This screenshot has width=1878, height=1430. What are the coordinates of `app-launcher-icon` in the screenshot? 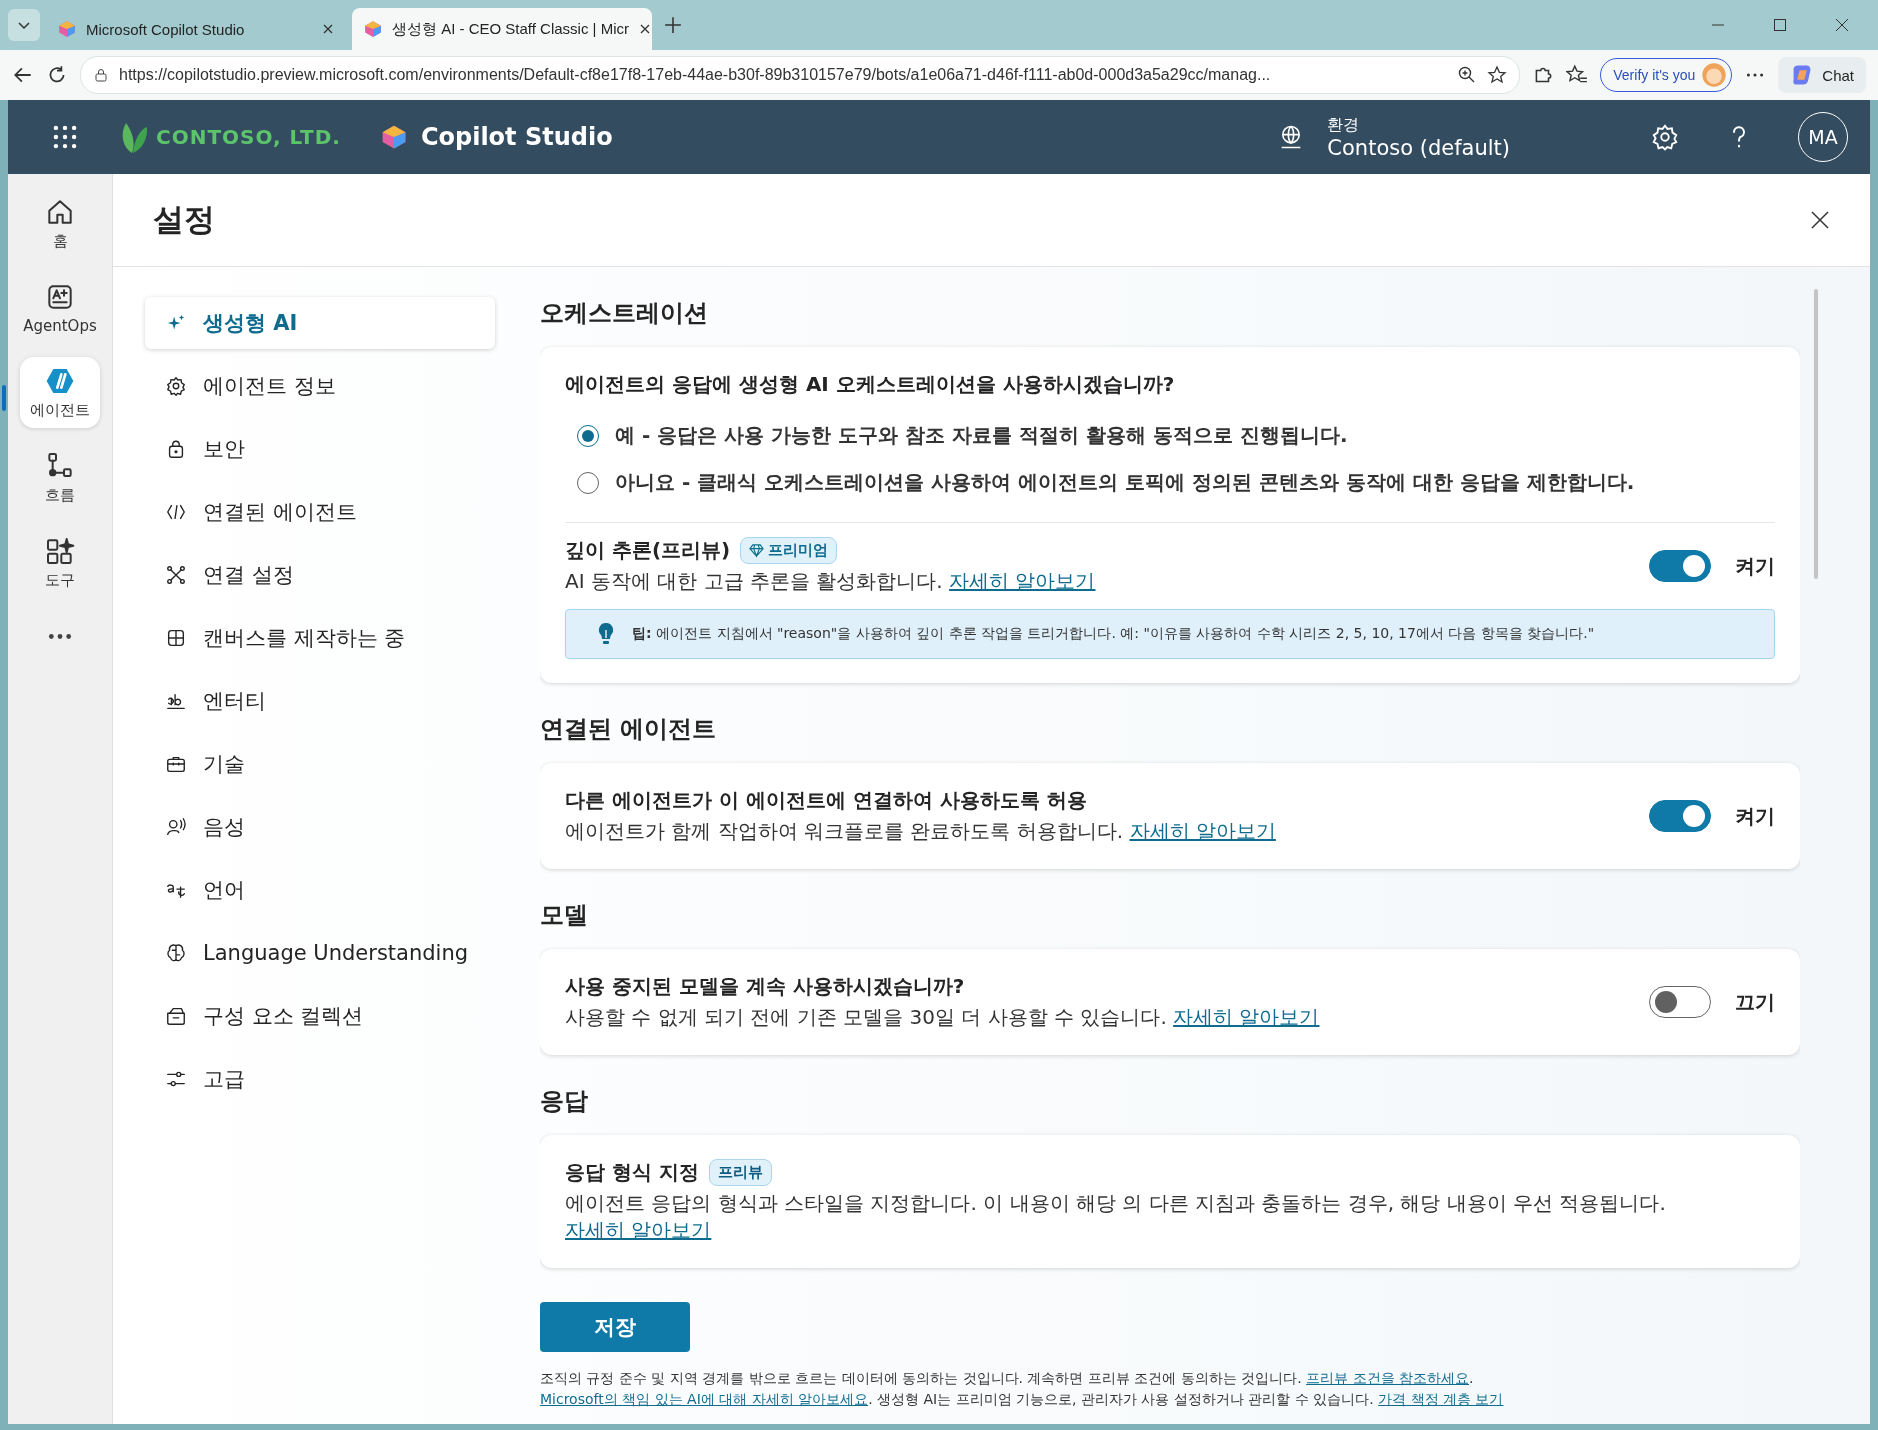 It's located at (65, 137).